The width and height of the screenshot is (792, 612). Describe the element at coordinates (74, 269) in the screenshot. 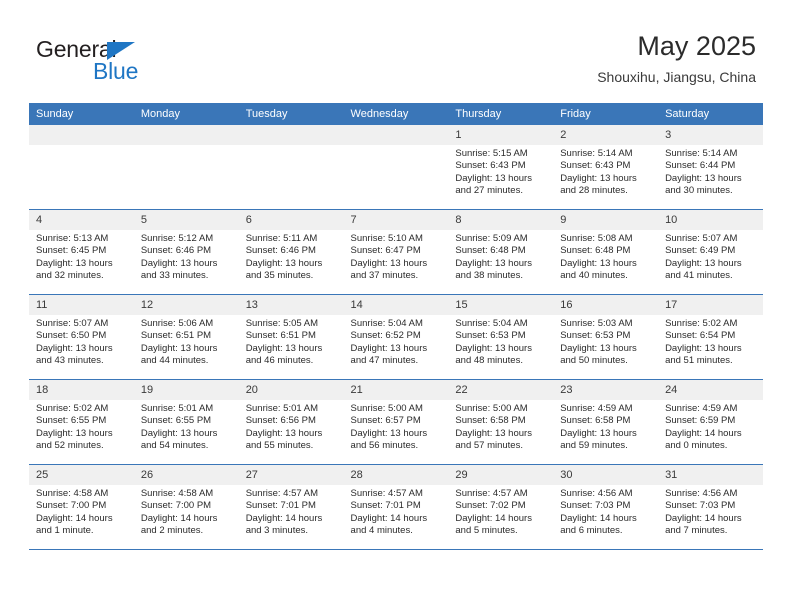

I see `daylight-text: Daylight: 13 hours and 32 minutes.` at that location.